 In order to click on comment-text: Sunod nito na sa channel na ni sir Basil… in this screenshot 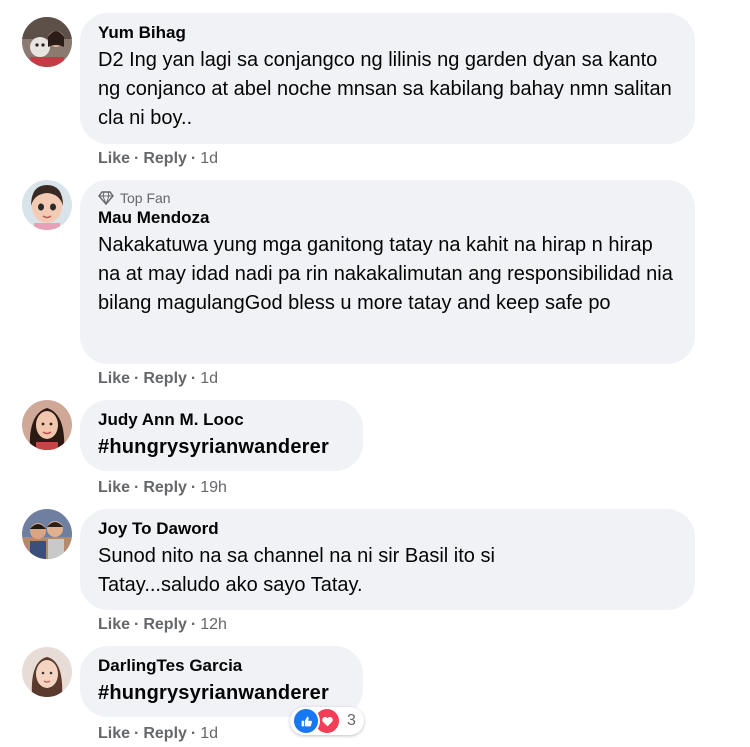, I will do `click(296, 570)`.